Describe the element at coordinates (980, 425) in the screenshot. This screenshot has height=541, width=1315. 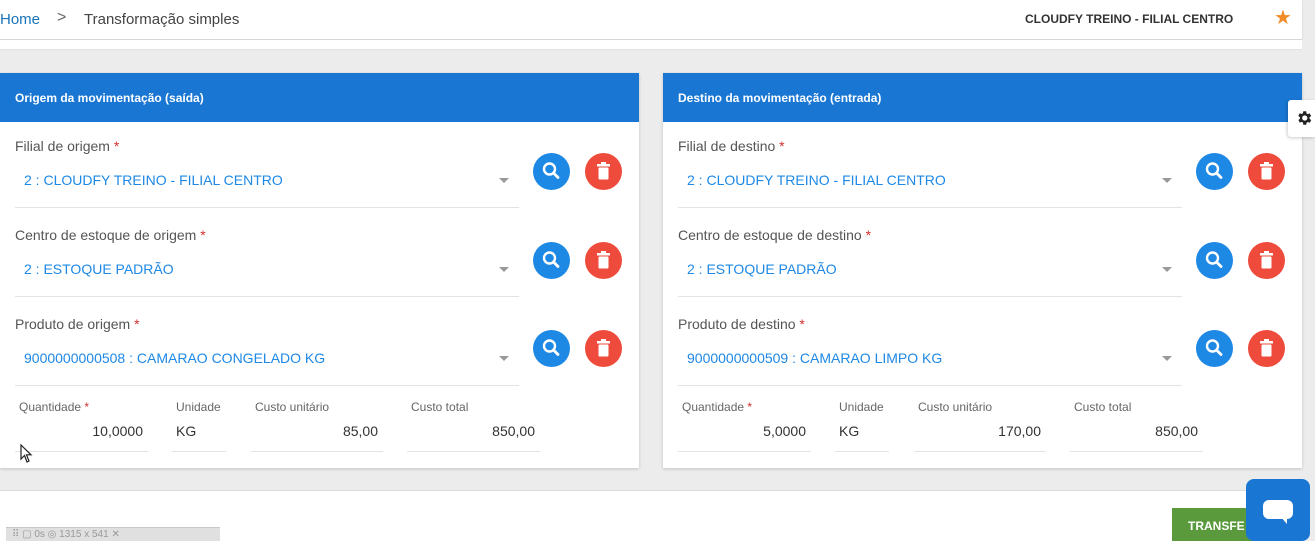
I see `destination-unit-cost-field: Custo unitário 170,00` at that location.